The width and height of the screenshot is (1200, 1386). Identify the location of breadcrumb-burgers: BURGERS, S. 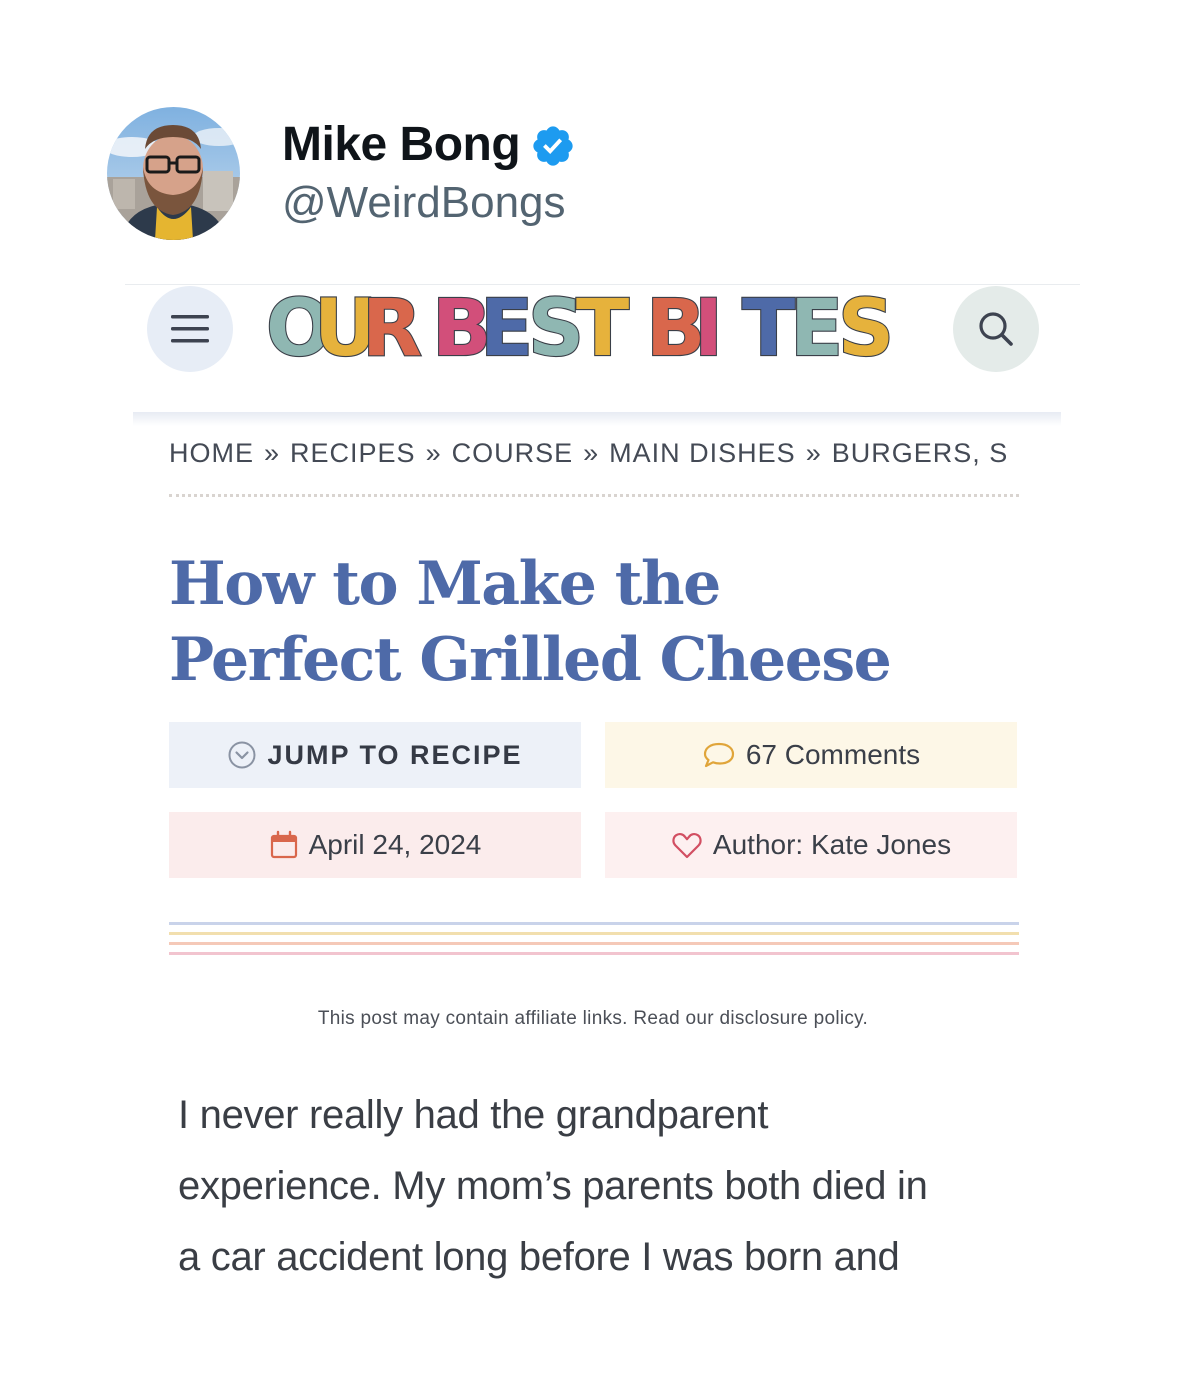
(920, 453).